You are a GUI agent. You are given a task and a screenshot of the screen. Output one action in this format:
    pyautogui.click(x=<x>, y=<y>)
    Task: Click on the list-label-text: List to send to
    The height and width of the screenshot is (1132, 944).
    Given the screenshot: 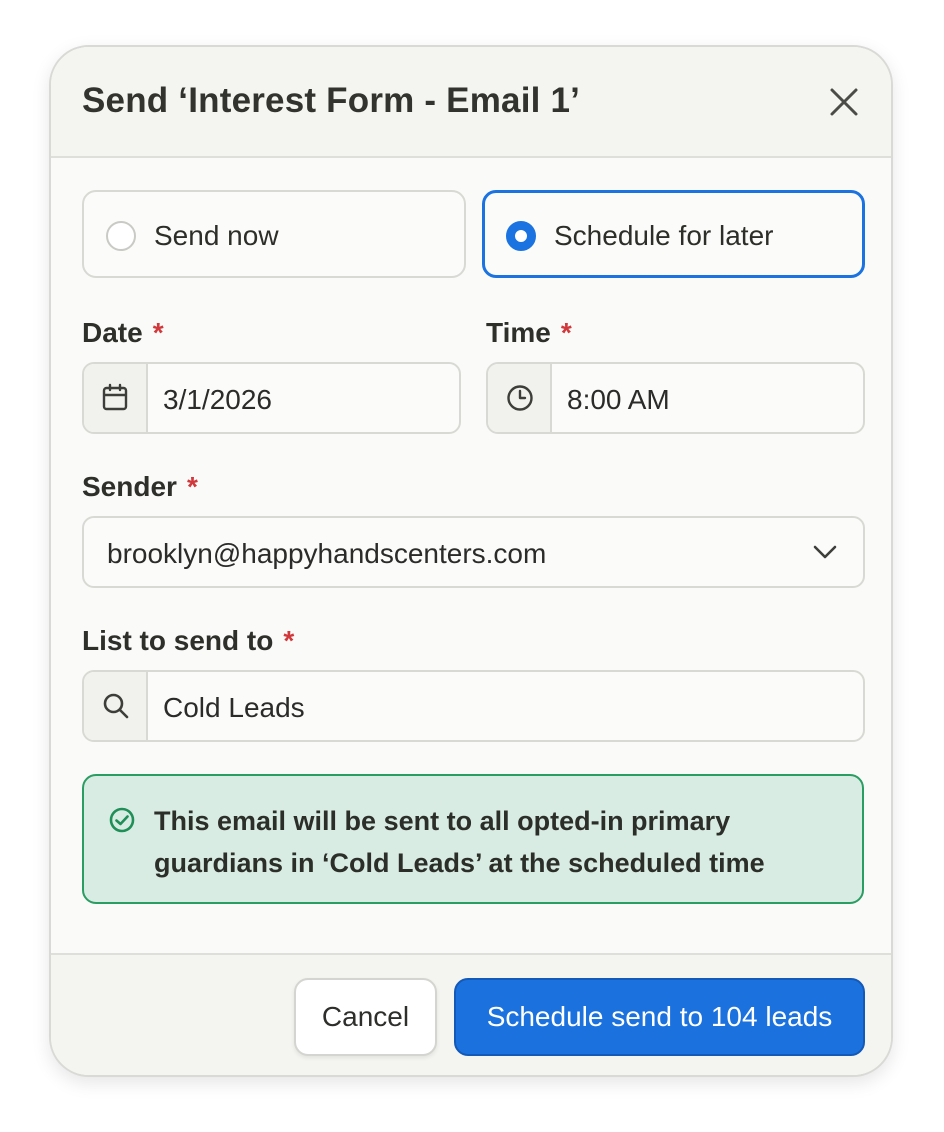 What is the action you would take?
    pyautogui.click(x=178, y=640)
    